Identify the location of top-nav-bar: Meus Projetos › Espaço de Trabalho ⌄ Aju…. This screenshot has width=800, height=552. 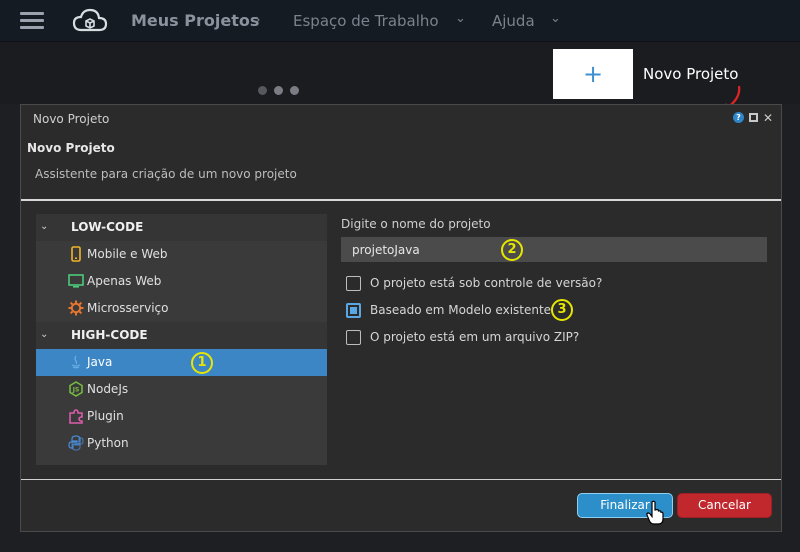
(400, 21).